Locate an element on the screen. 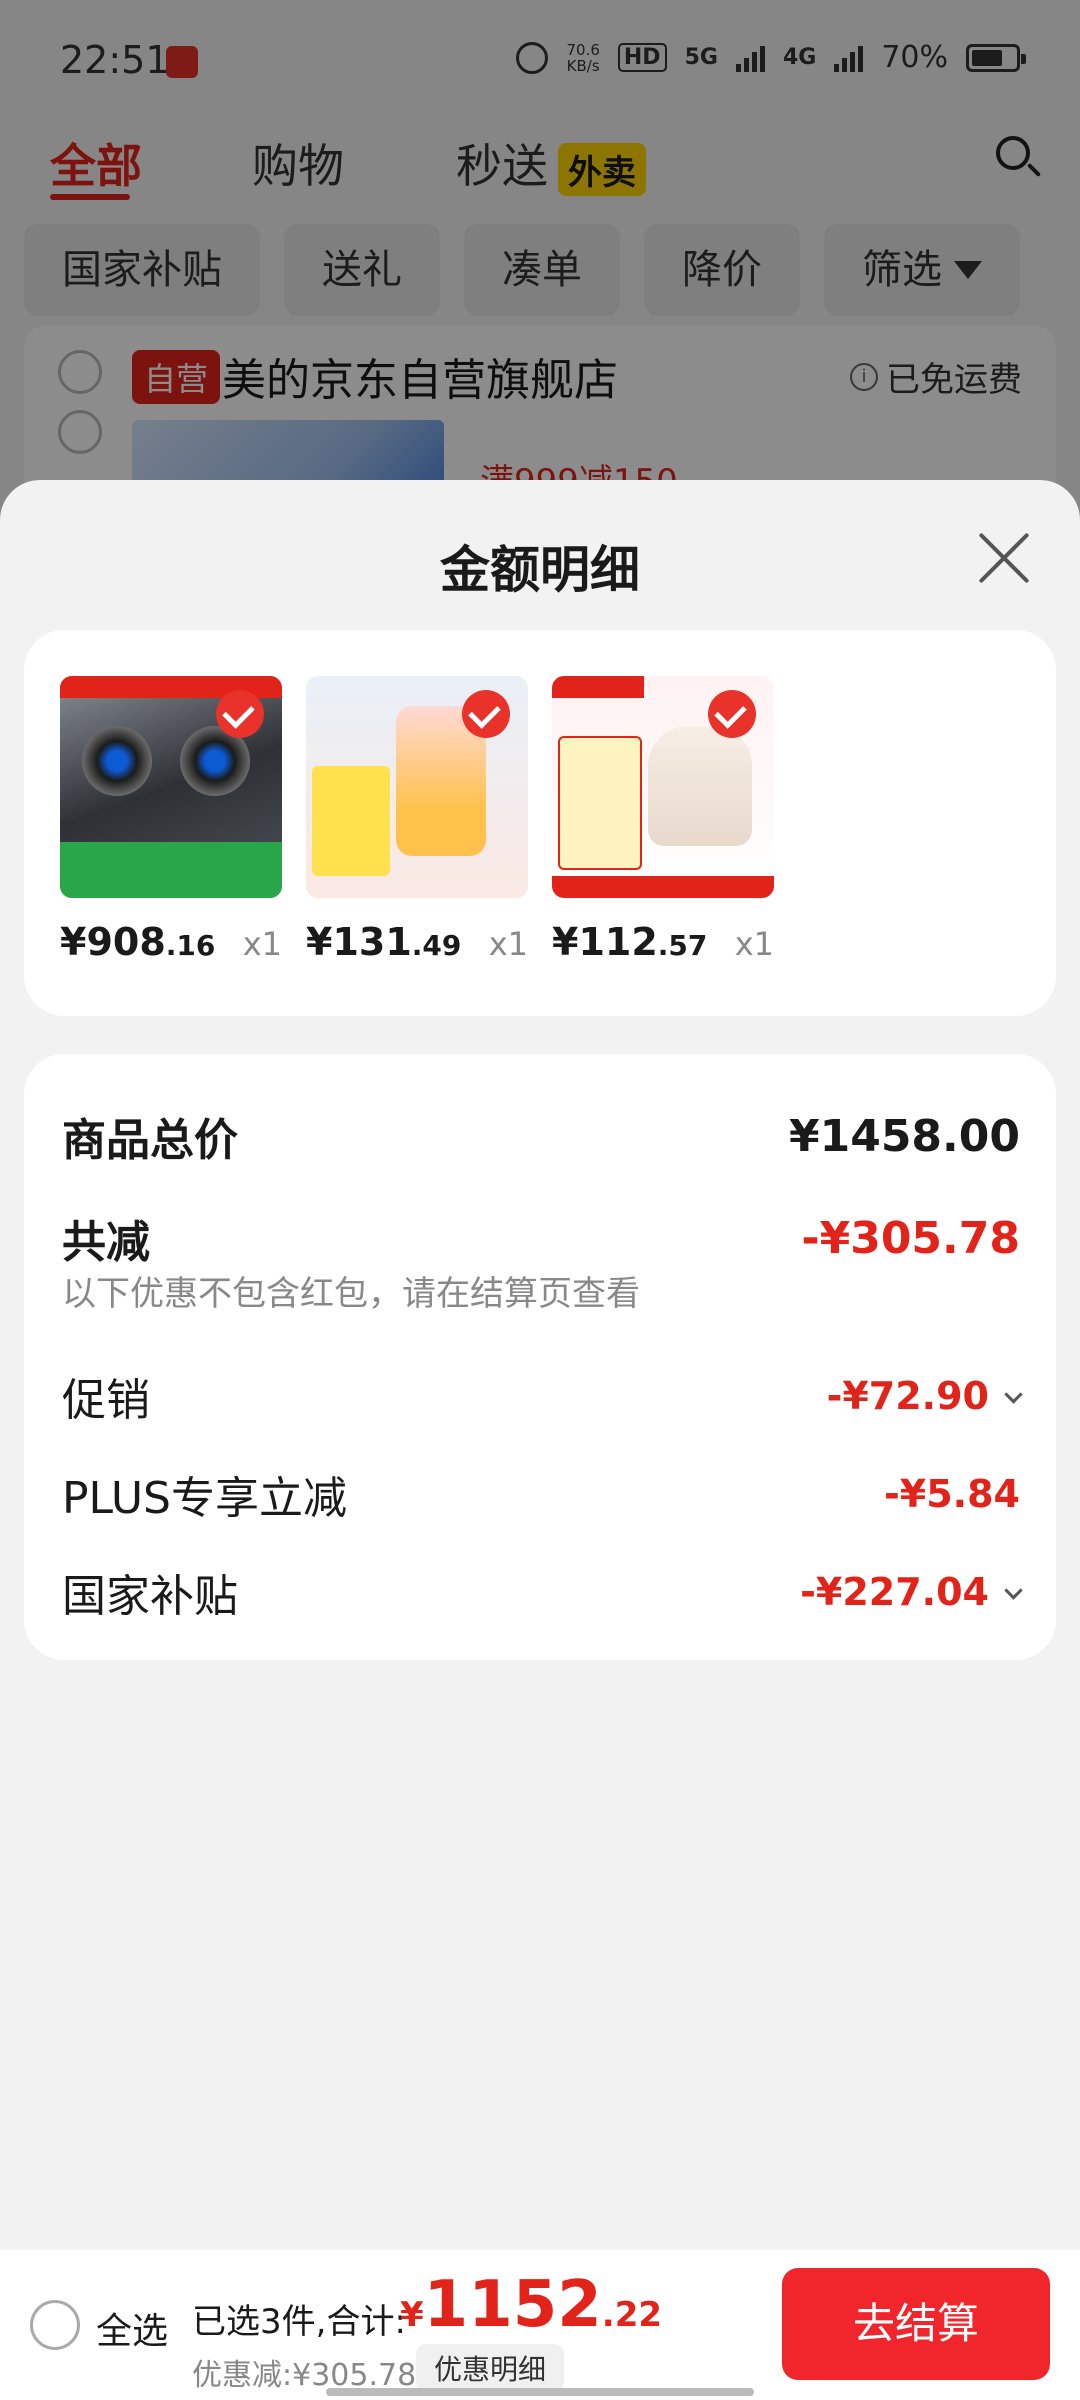 This screenshot has width=1080, height=2400. checkout-button: 去结算 is located at coordinates (916, 2324).